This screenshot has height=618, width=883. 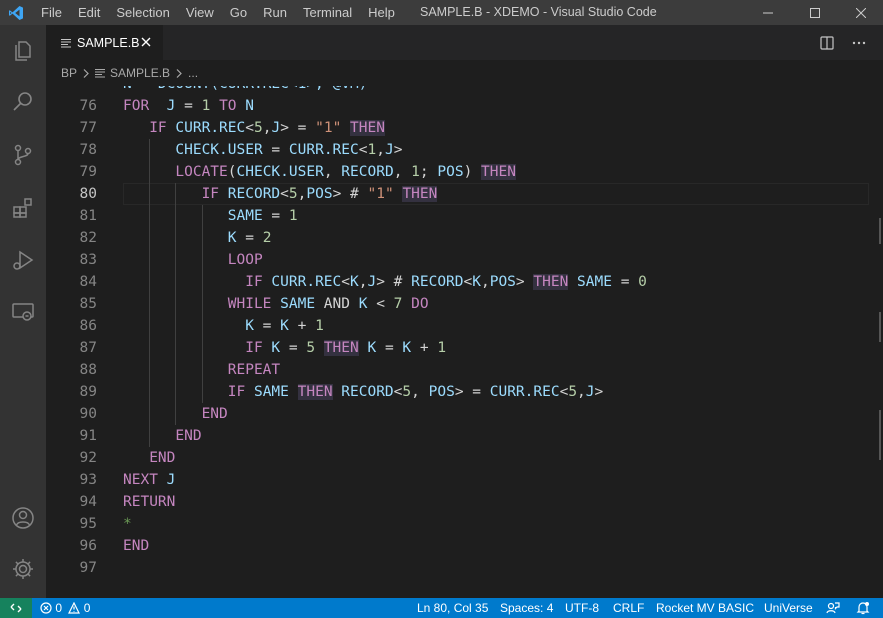 I want to click on ellipsis-icon, so click(x=859, y=43).